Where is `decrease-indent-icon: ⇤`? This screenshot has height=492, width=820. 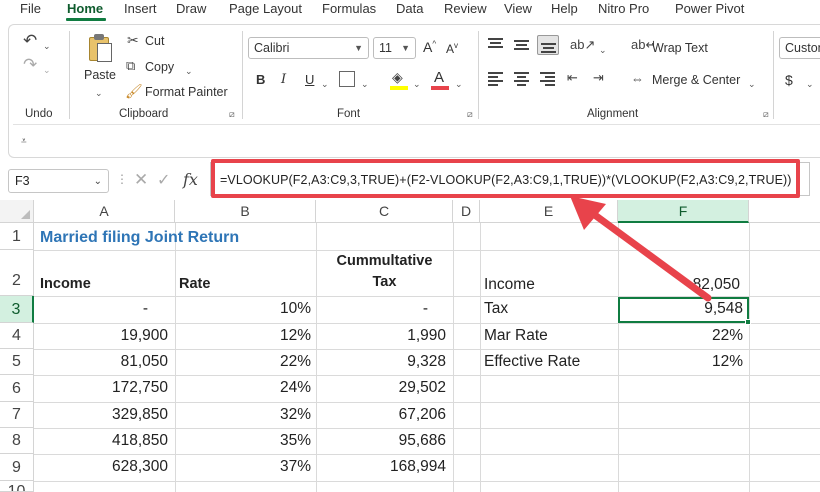 decrease-indent-icon: ⇤ is located at coordinates (572, 78).